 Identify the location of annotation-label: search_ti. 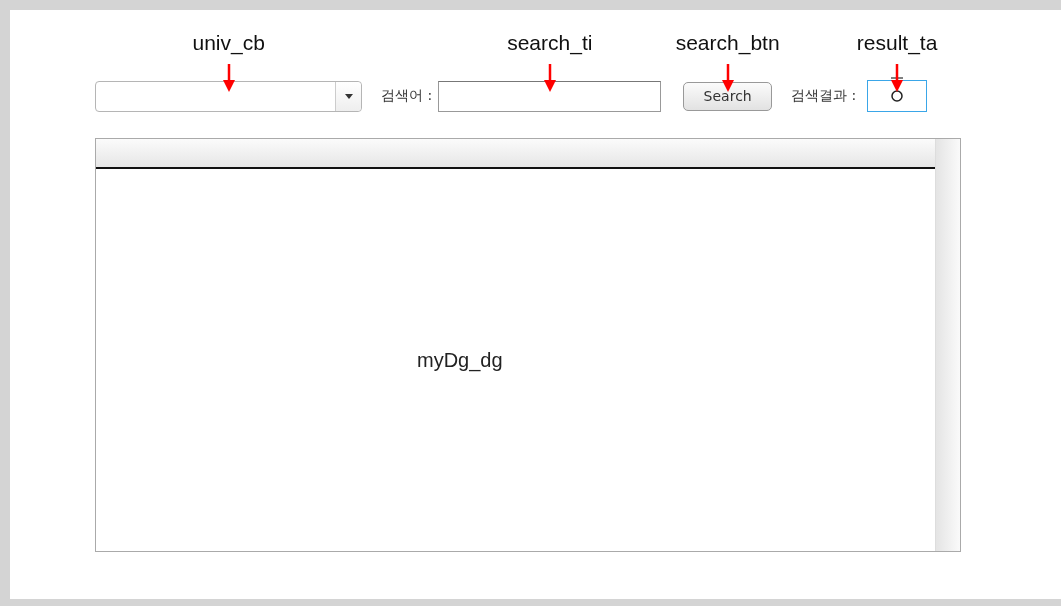
(550, 43).